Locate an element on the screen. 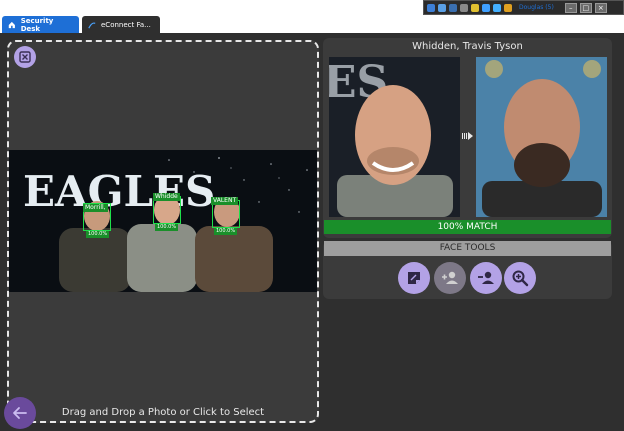 The width and height of the screenshot is (624, 431). clear-photo-button is located at coordinates (25, 57).